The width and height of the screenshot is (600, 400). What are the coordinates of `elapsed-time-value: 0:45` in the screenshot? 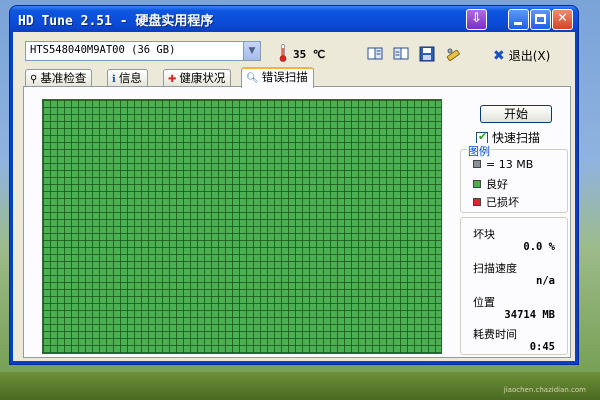 It's located at (542, 347).